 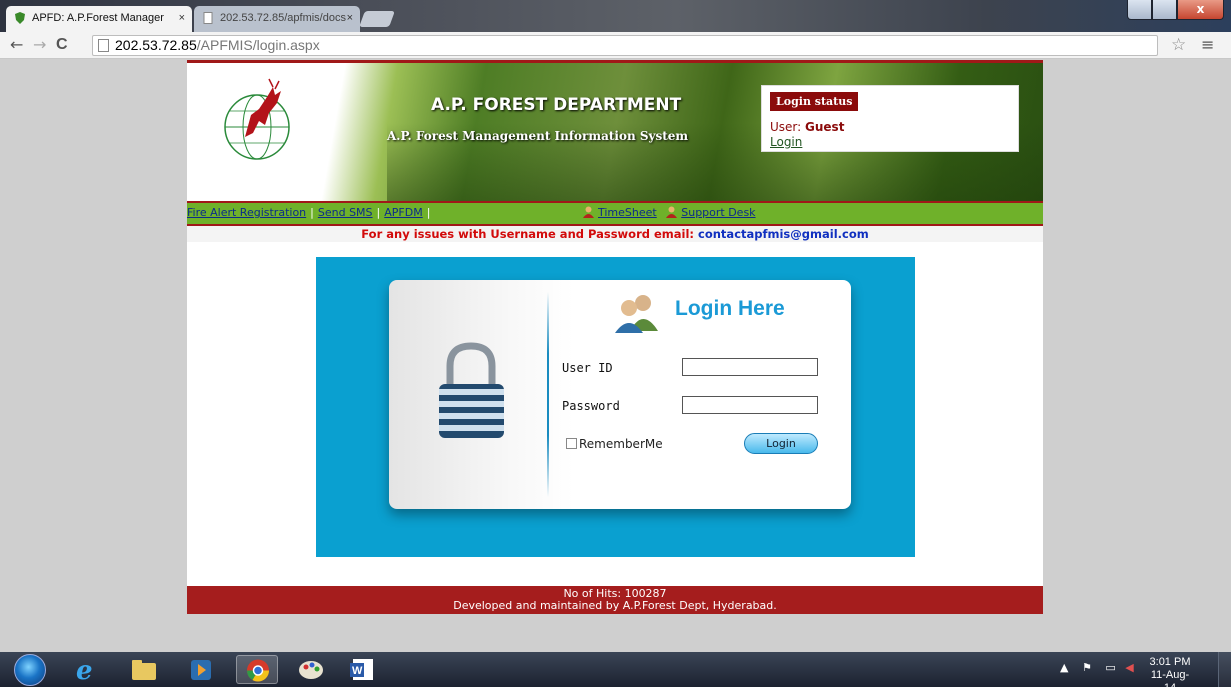 I want to click on clock-time: 3:01 PM, so click(x=1170, y=662).